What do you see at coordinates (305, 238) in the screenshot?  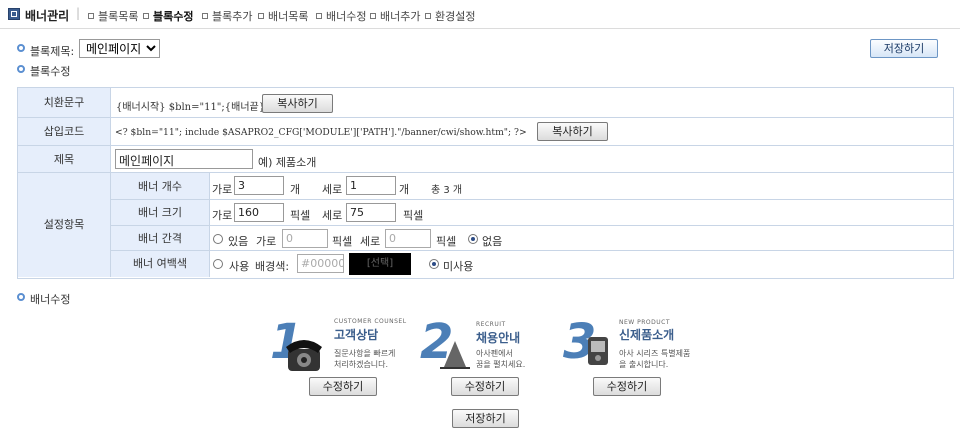 I see `gap-h-input: 0` at bounding box center [305, 238].